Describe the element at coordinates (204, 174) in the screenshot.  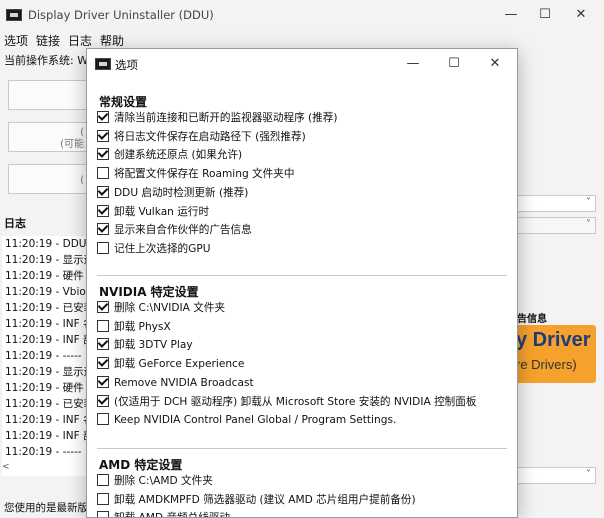
I see `option-label: 将配置文件保存在 Roaming 文件夹中` at that location.